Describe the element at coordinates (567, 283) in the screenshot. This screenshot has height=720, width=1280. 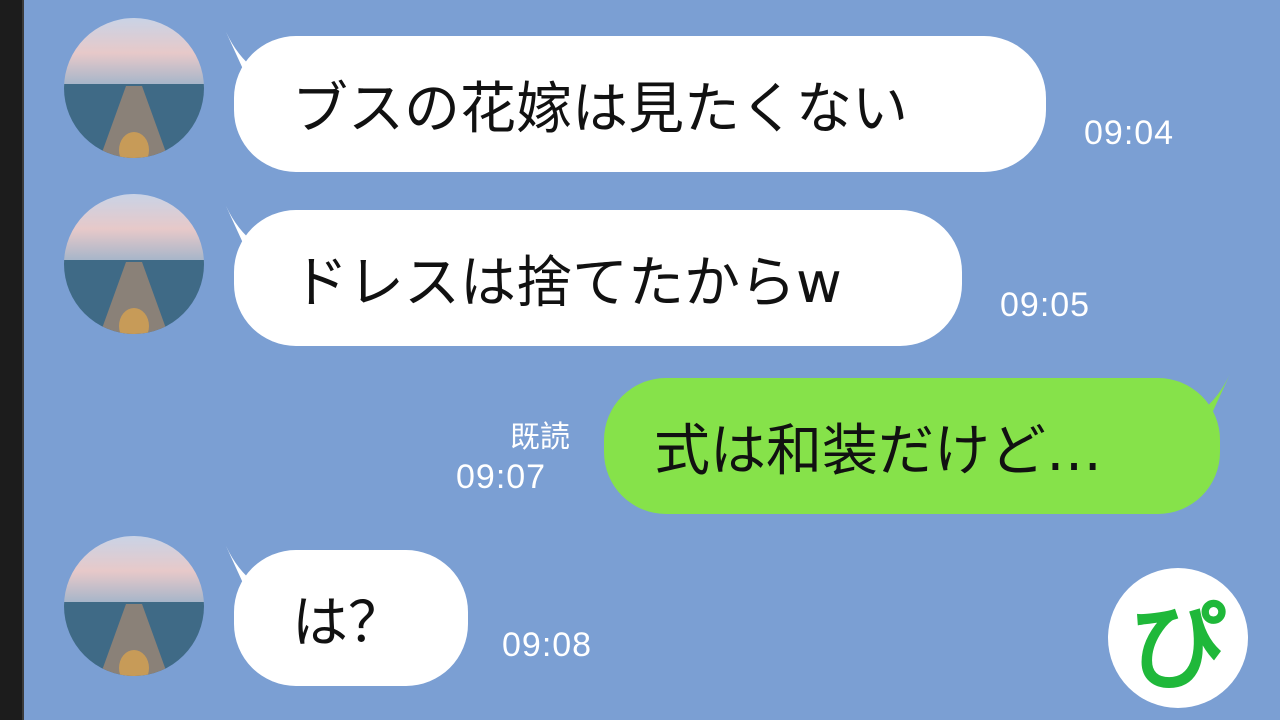
I see `message-text: ドレスは捨てたからw` at that location.